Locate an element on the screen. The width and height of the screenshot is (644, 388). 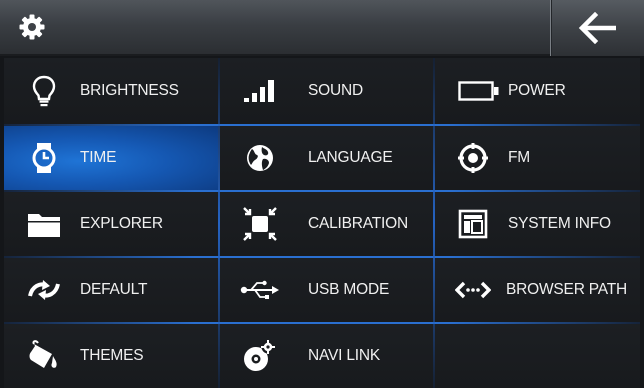
menu-item-power: POWER is located at coordinates (537, 91).